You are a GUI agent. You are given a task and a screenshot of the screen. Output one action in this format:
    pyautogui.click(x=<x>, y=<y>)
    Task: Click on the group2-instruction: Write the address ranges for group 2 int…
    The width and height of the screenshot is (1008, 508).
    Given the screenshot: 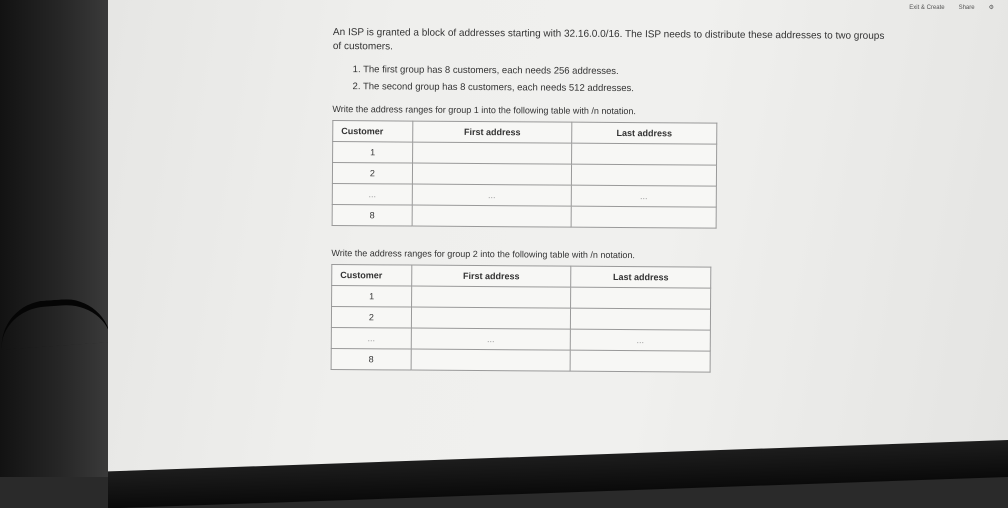 What is the action you would take?
    pyautogui.click(x=483, y=254)
    